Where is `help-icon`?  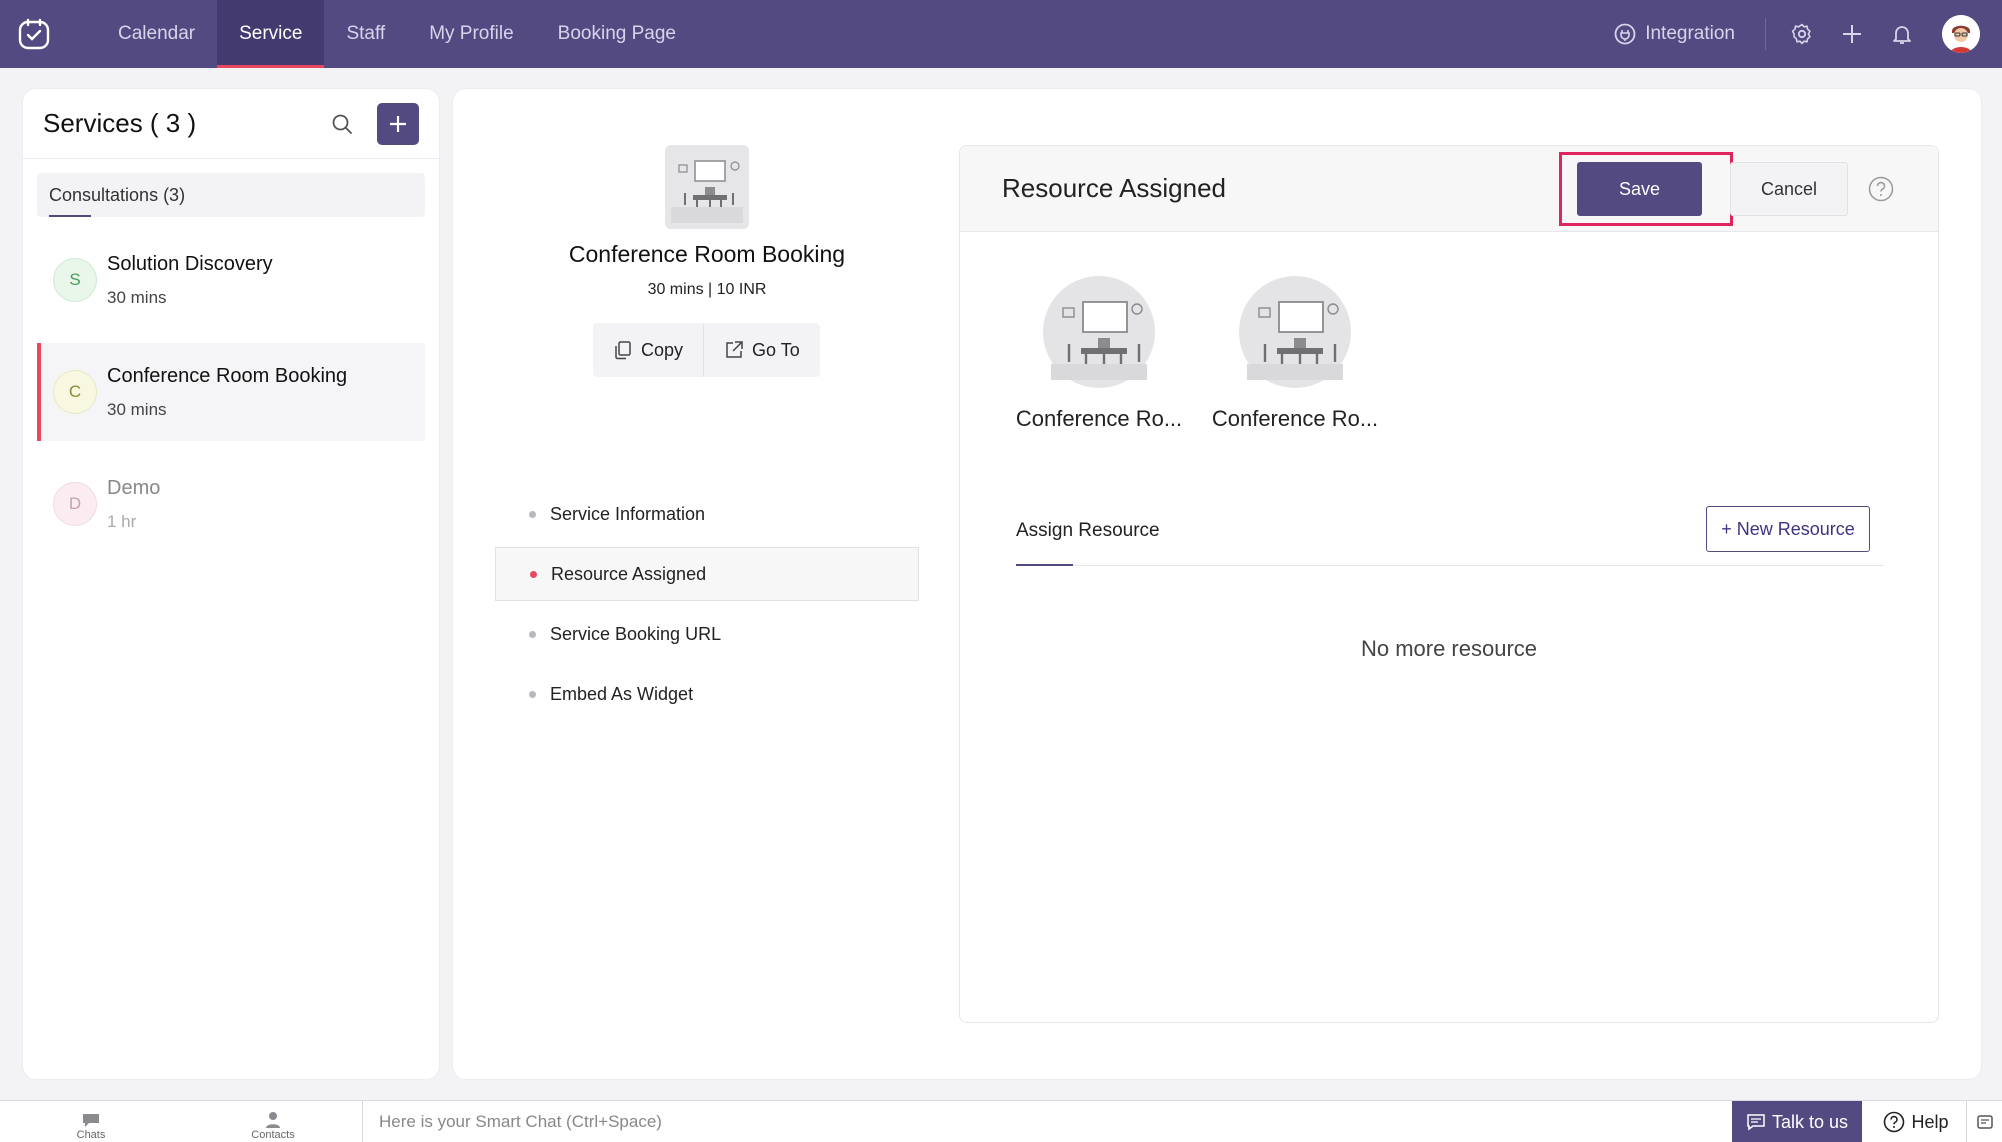 help-icon is located at coordinates (1881, 189).